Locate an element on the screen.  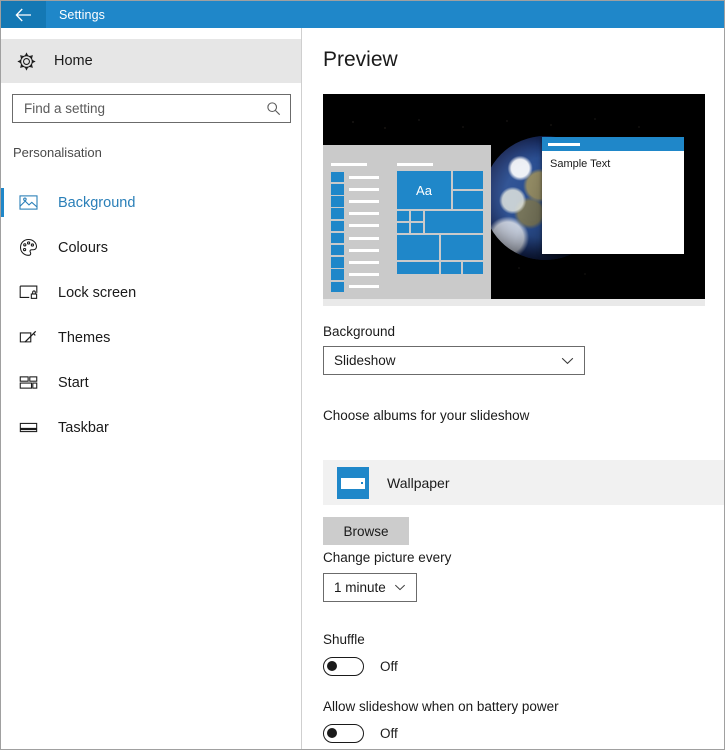
background-type-value: Slideshow is located at coordinates (365, 360).